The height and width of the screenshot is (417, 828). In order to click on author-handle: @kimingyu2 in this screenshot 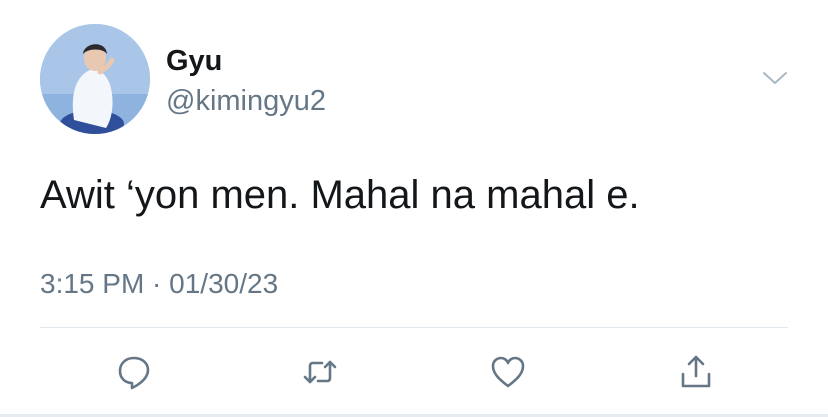, I will do `click(246, 101)`.